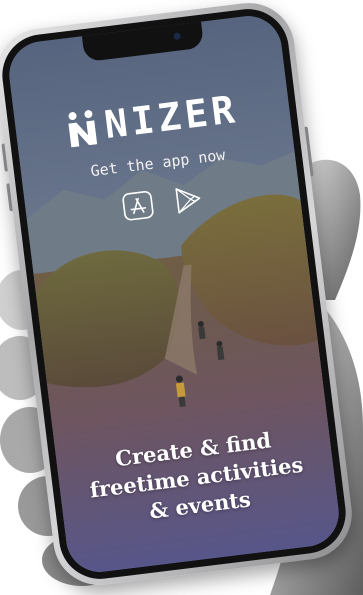  Describe the element at coordinates (177, 36) in the screenshot. I see `front-camera-icon` at that location.